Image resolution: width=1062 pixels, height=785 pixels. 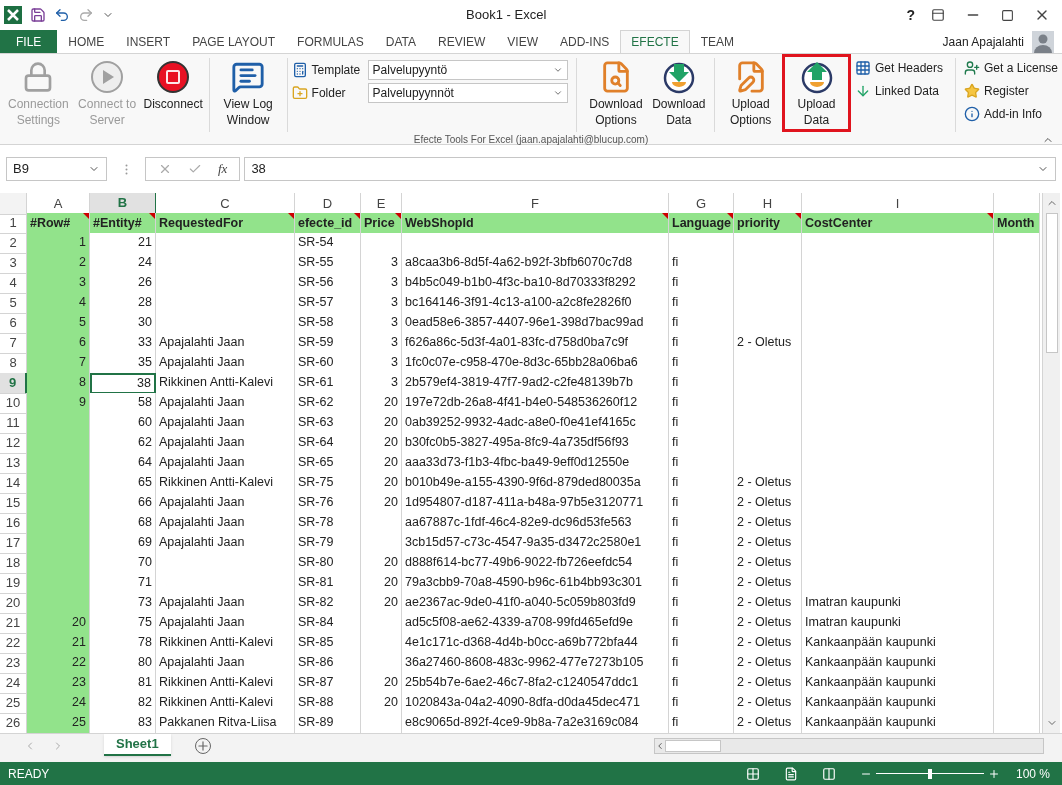 I want to click on folder-icon, so click(x=299, y=93).